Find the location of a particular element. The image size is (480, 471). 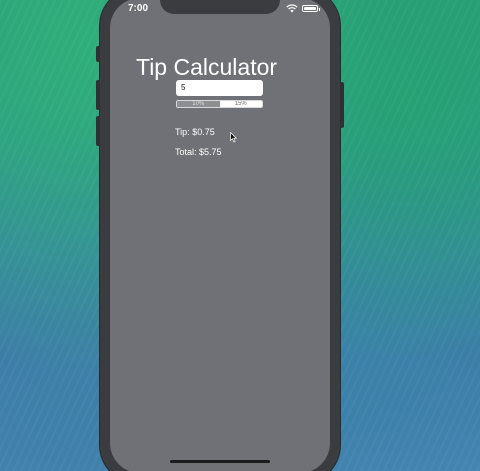

tip-percentage-control: 10% 15% is located at coordinates (219, 104).